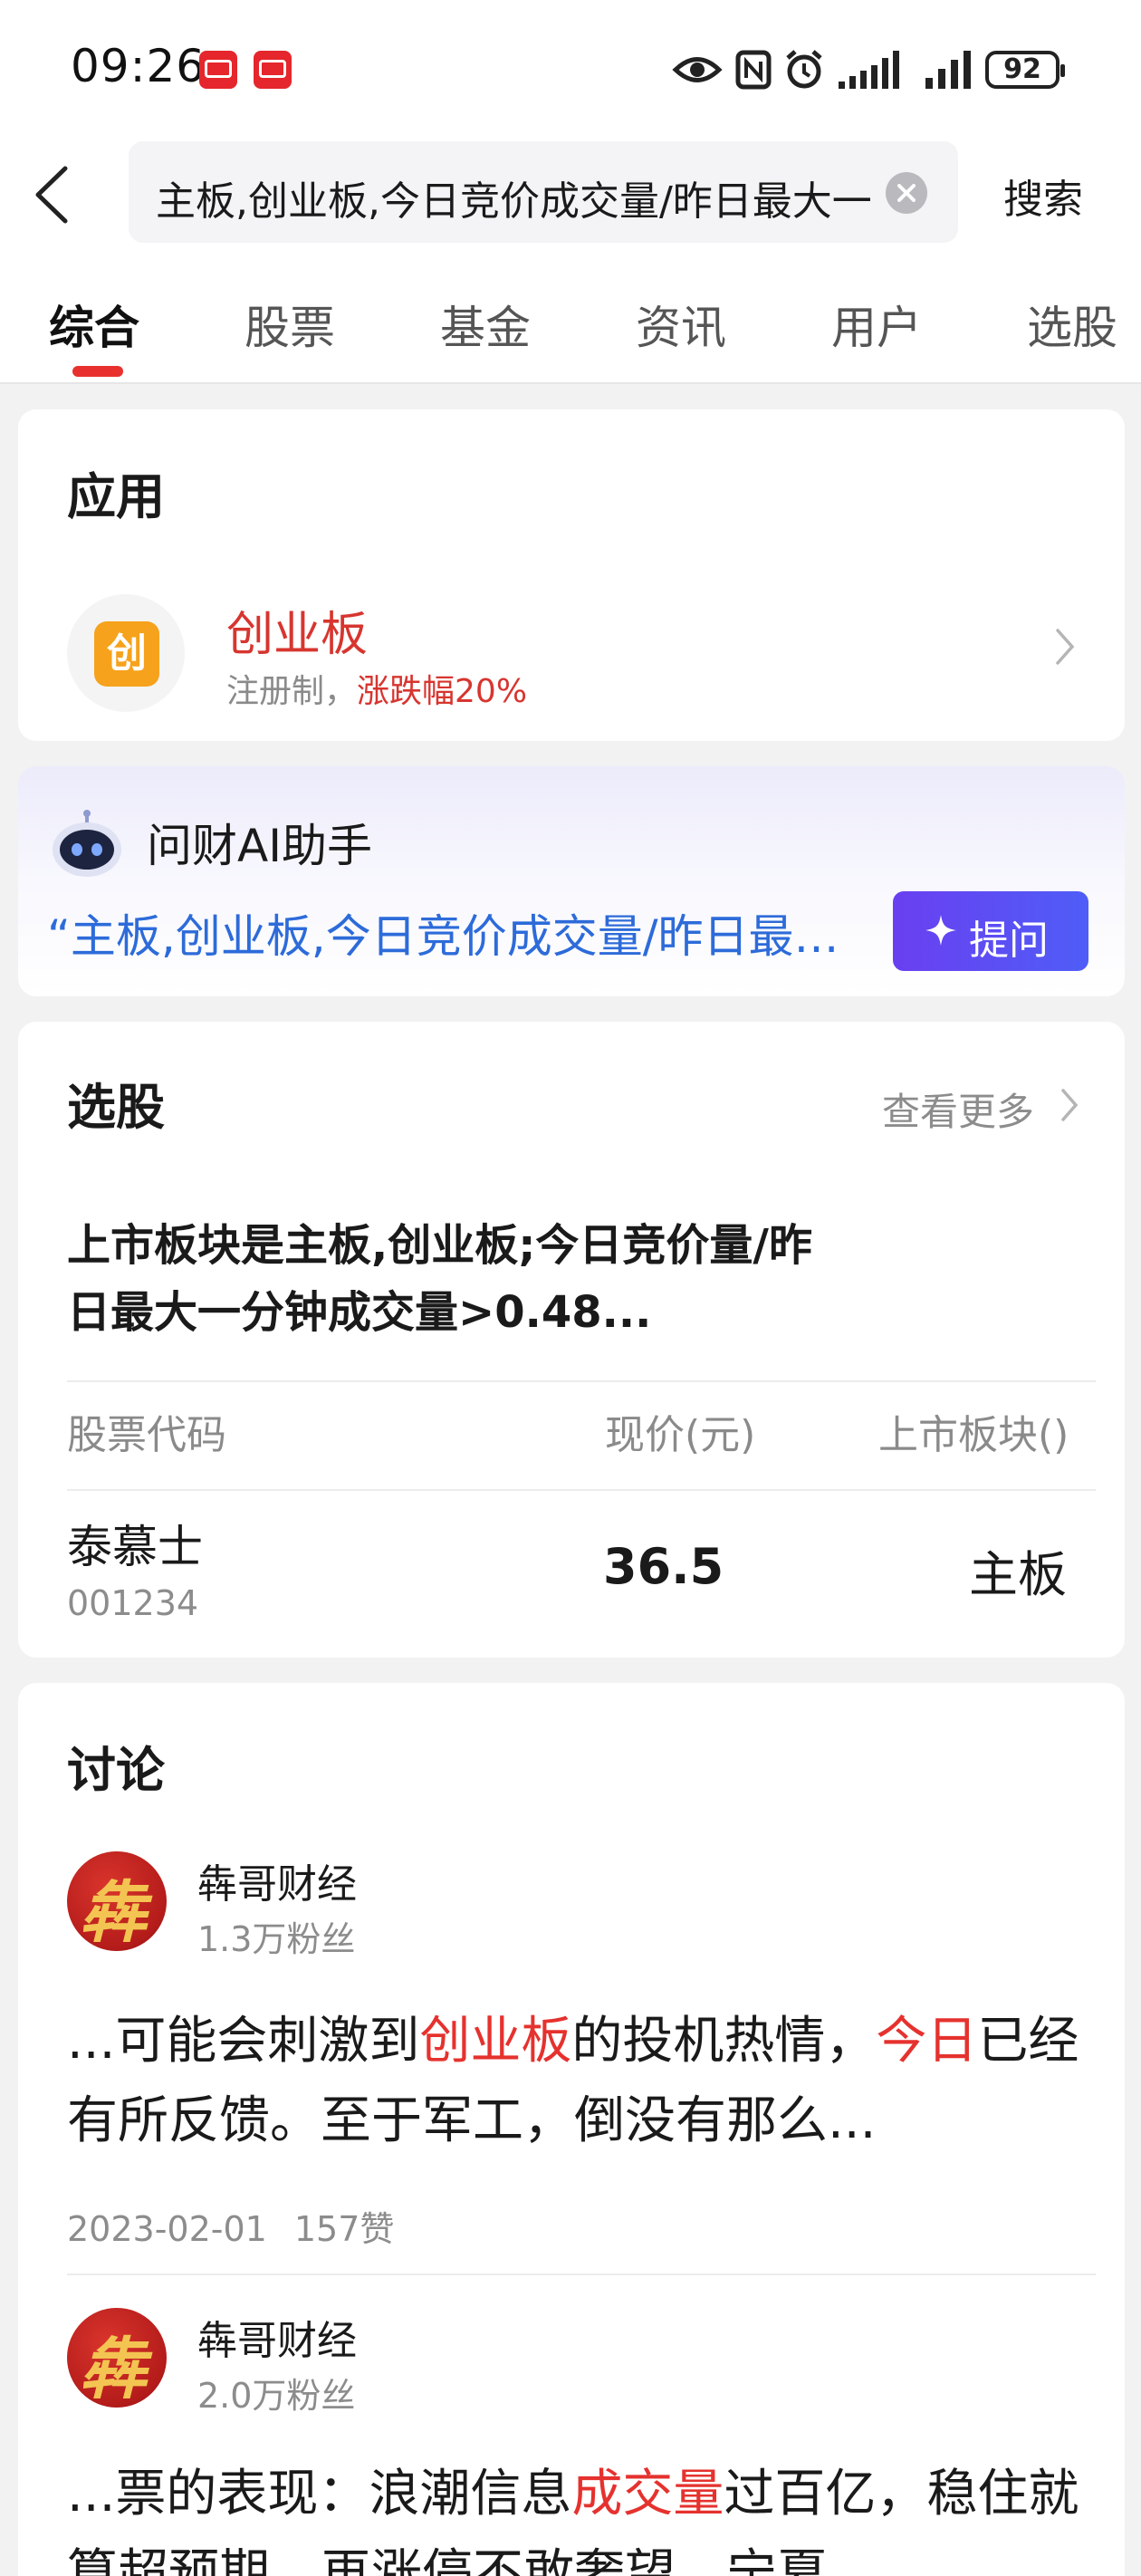  What do you see at coordinates (958, 1109) in the screenshot?
I see `view-more-link: 查看更多` at bounding box center [958, 1109].